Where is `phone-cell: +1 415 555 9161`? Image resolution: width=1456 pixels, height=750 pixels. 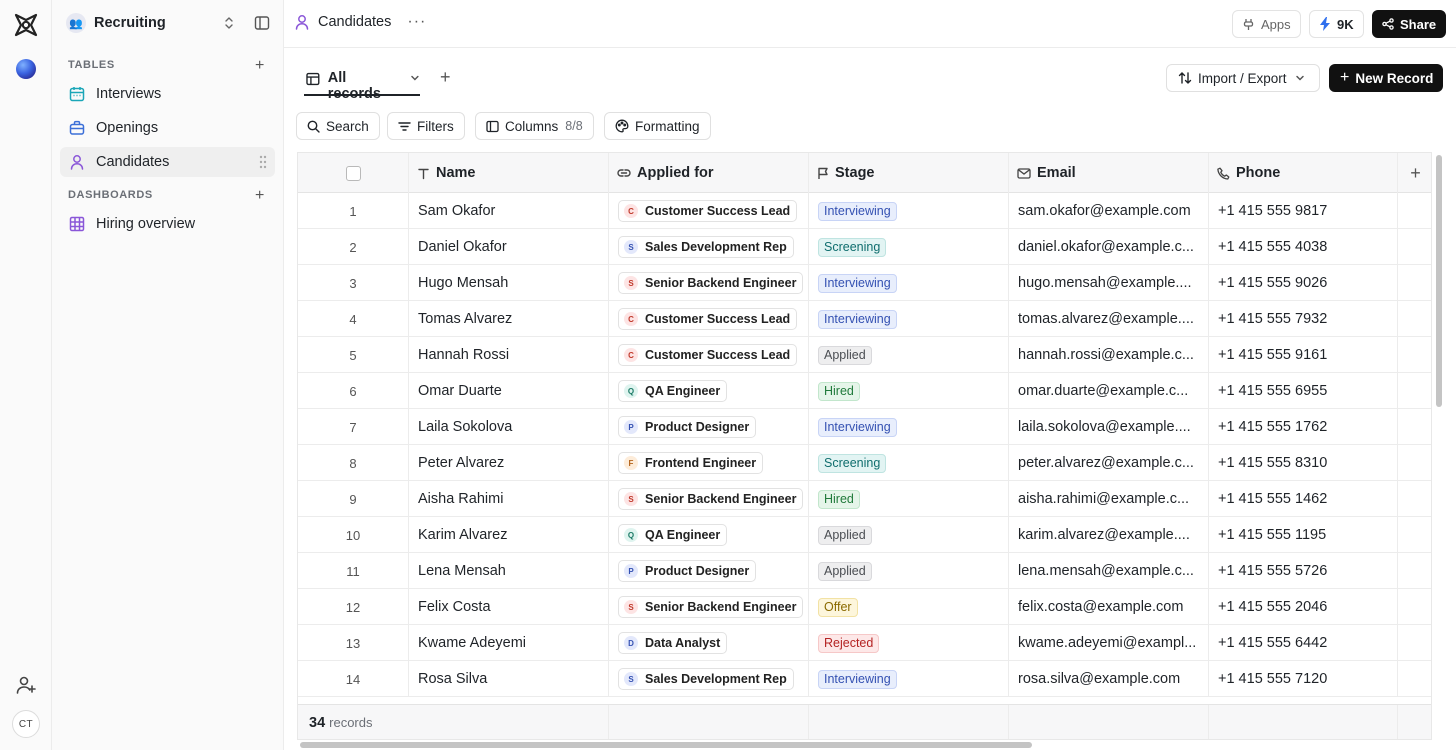
phone-cell: +1 415 555 9161 is located at coordinates (1303, 355).